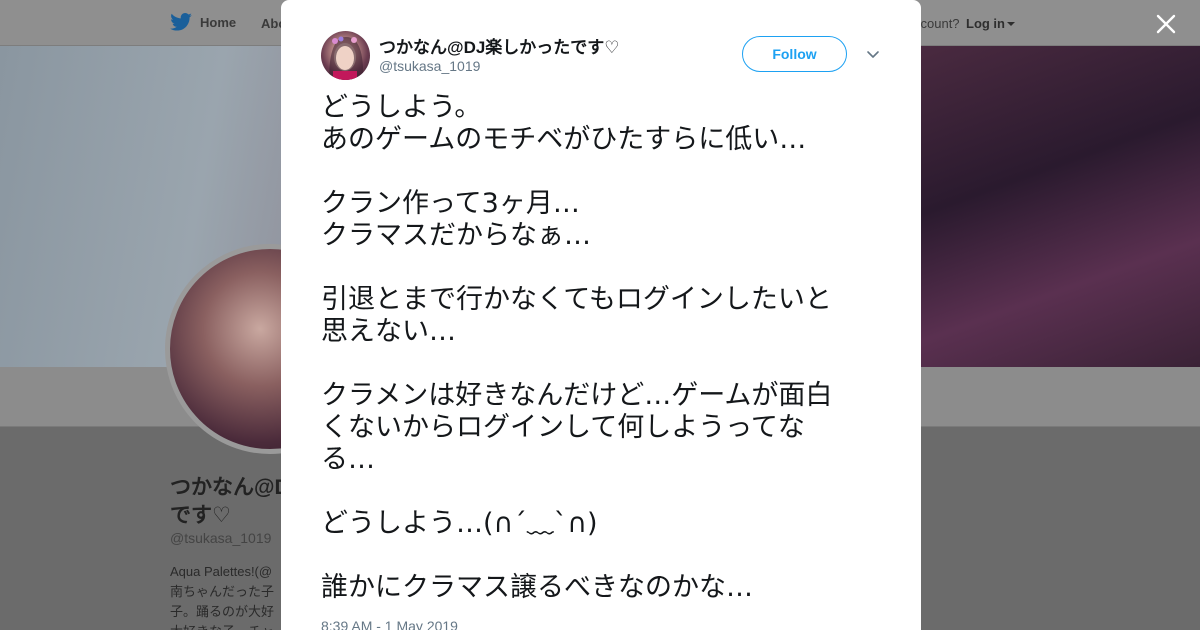 This screenshot has height=630, width=1200. Describe the element at coordinates (459, 523) in the screenshot. I see `tweet-line: どうしよう…(∩´﹏`∩)` at that location.